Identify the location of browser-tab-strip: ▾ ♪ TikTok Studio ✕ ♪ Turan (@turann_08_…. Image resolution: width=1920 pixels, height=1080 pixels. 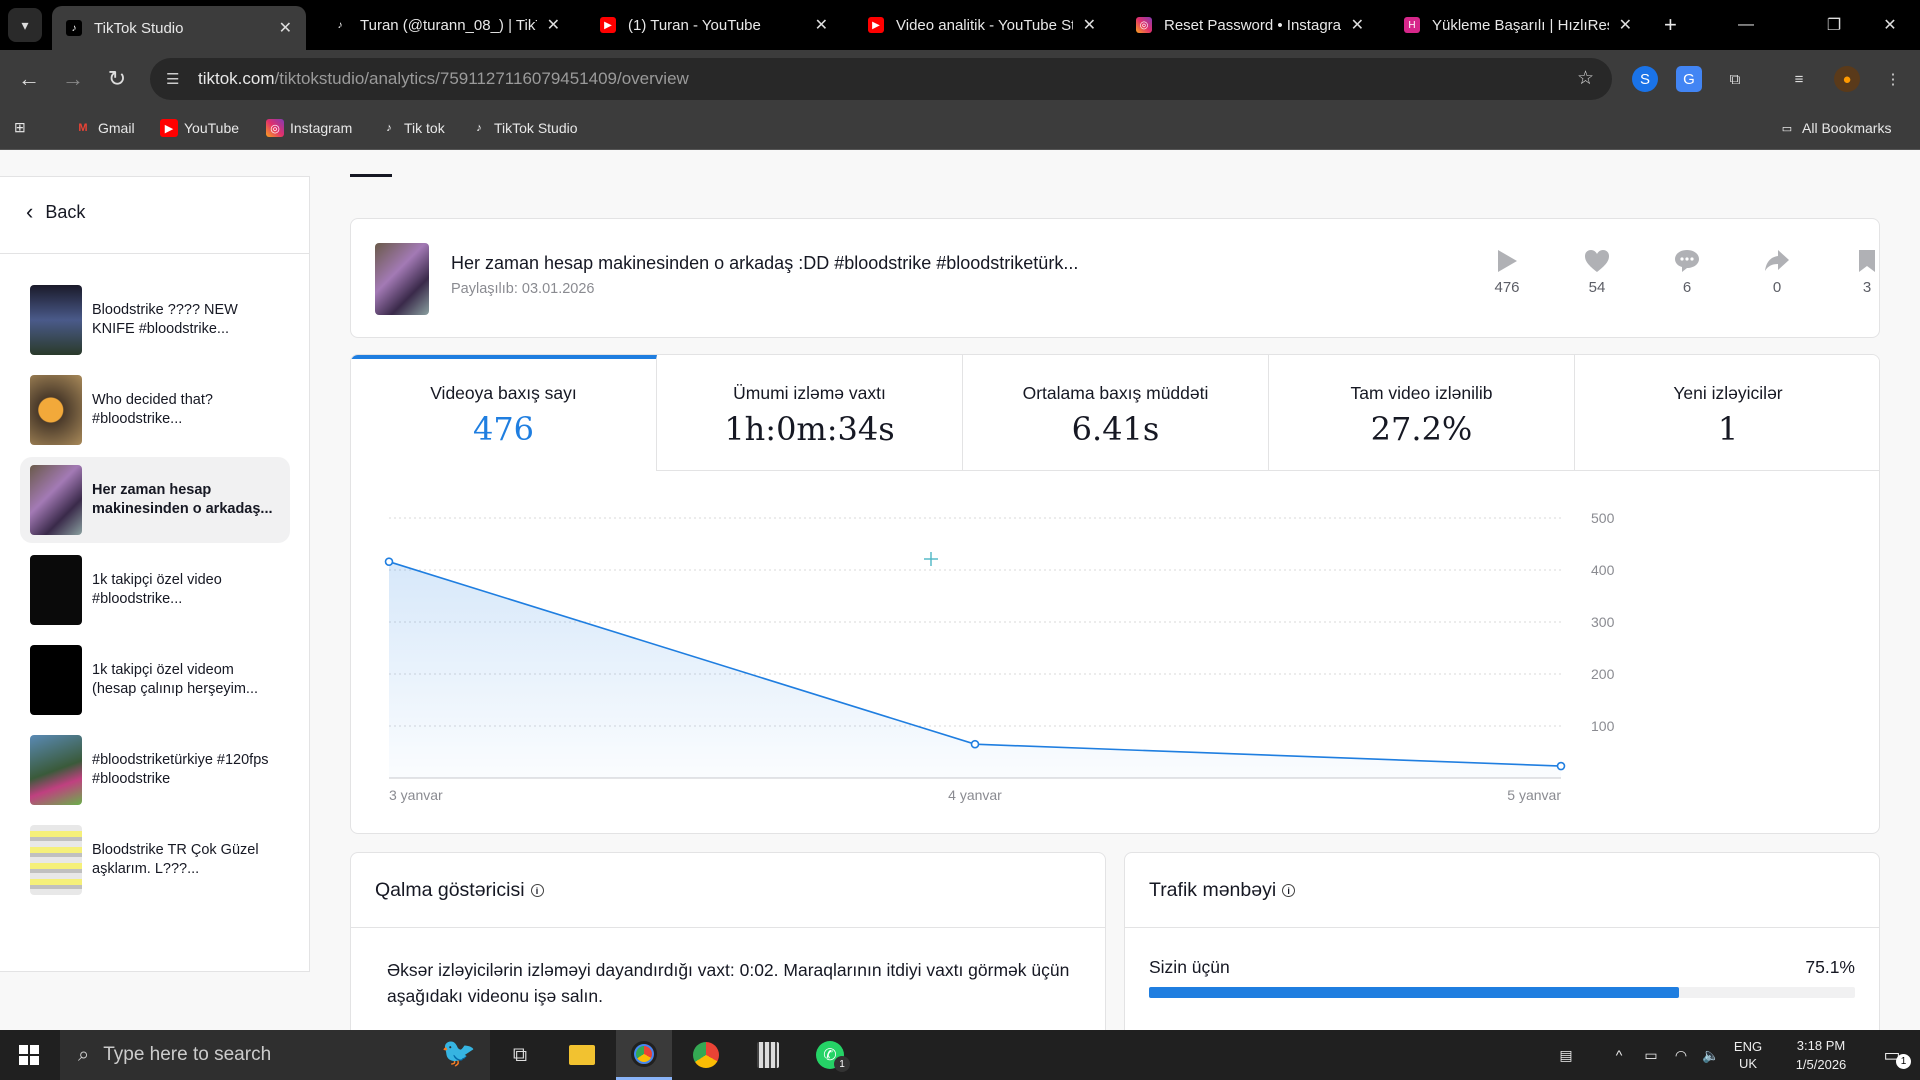
(960, 25).